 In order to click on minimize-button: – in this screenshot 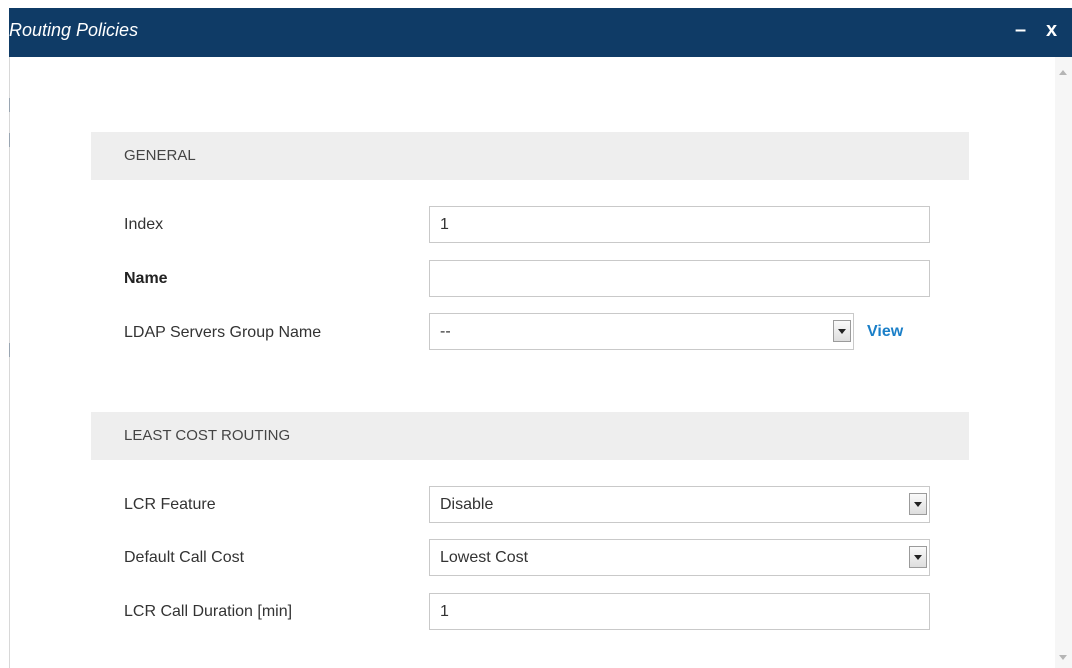, I will do `click(1020, 30)`.